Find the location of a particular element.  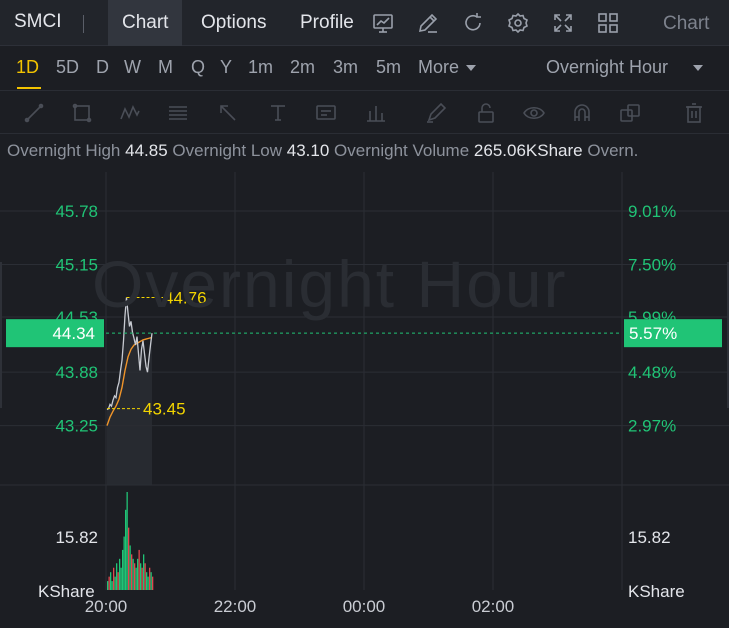

note-icon is located at coordinates (326, 113).